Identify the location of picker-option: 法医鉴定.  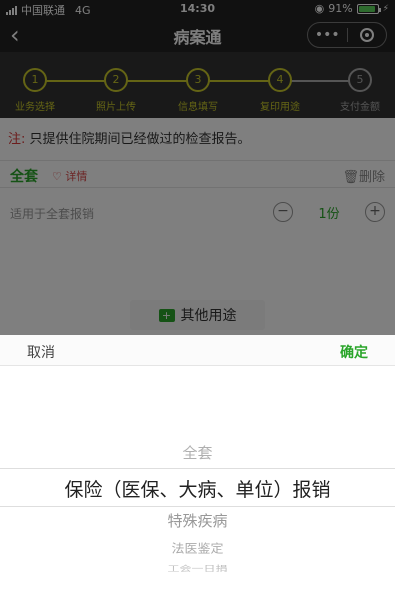
(197, 548).